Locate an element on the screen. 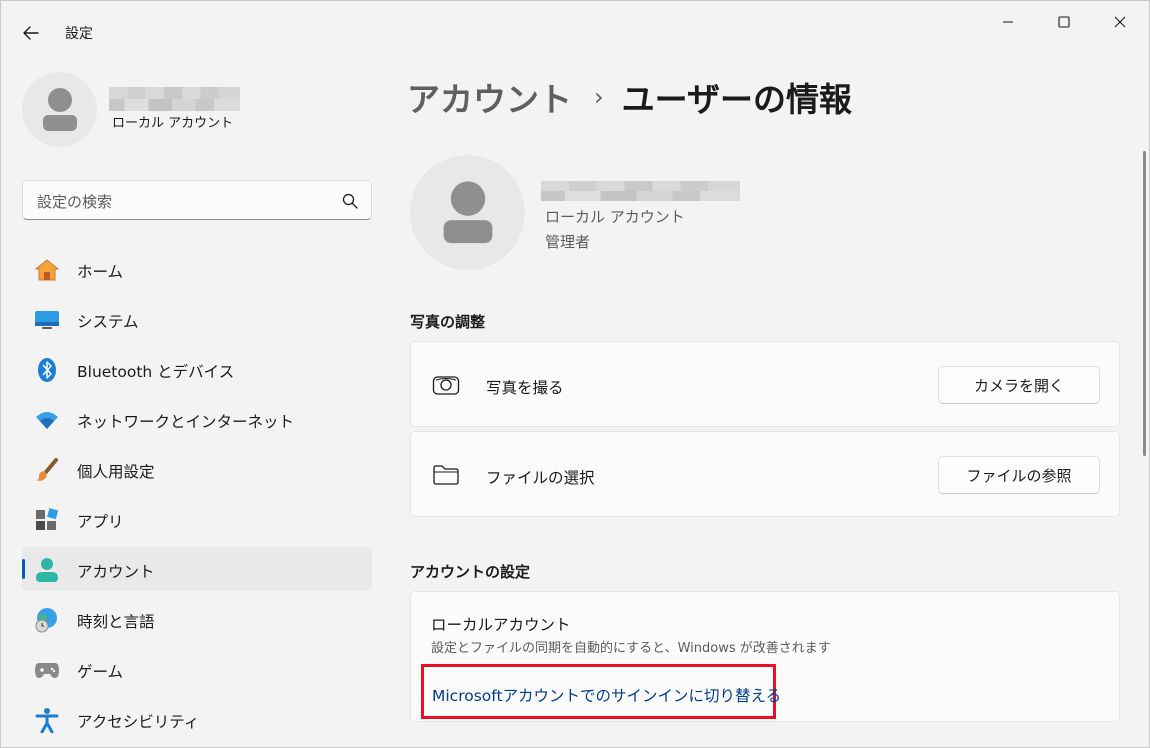 The image size is (1150, 748). accessibility-icon is located at coordinates (47, 720).